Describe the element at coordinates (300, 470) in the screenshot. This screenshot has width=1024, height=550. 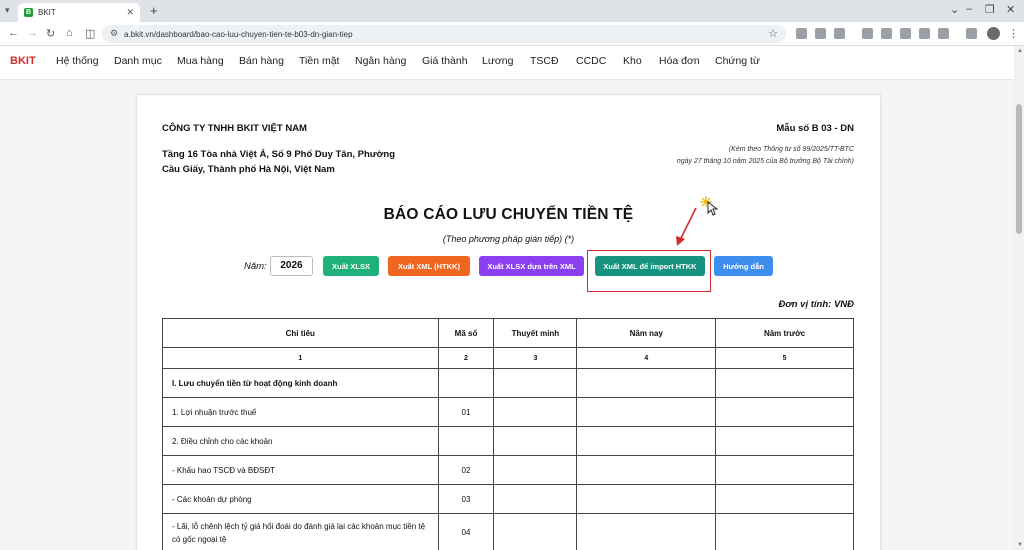
I see `row-label: - Khấu hao TSCĐ và BĐSĐT` at that location.